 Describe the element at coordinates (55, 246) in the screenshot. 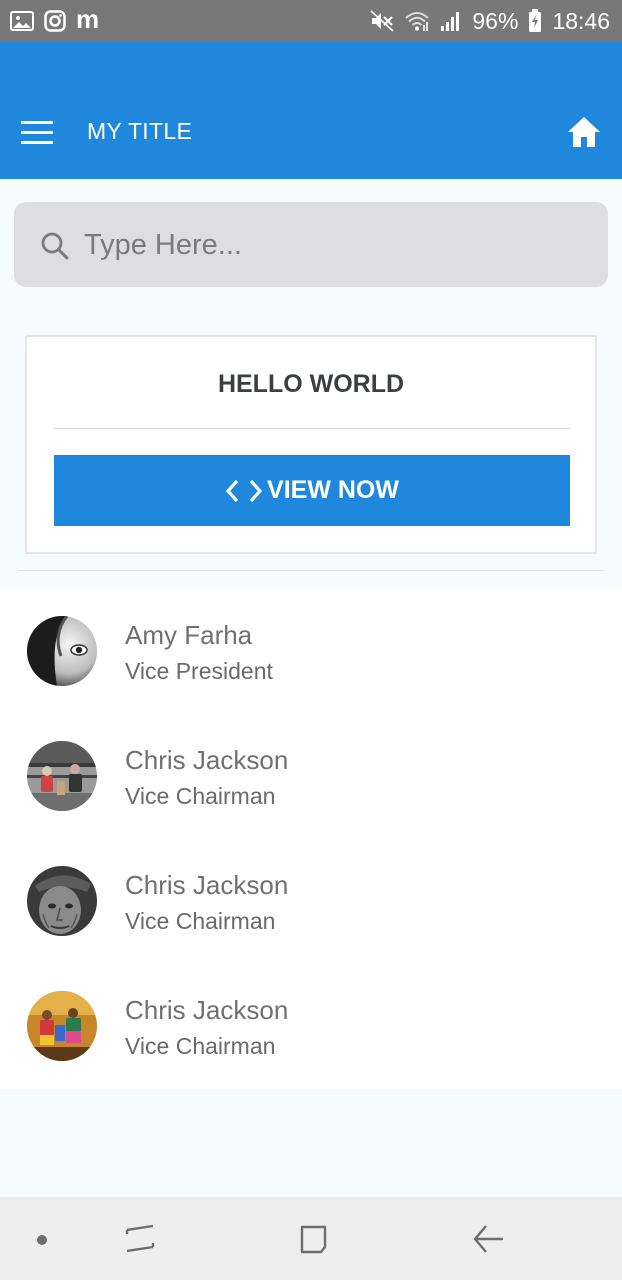

I see `search-icon` at that location.